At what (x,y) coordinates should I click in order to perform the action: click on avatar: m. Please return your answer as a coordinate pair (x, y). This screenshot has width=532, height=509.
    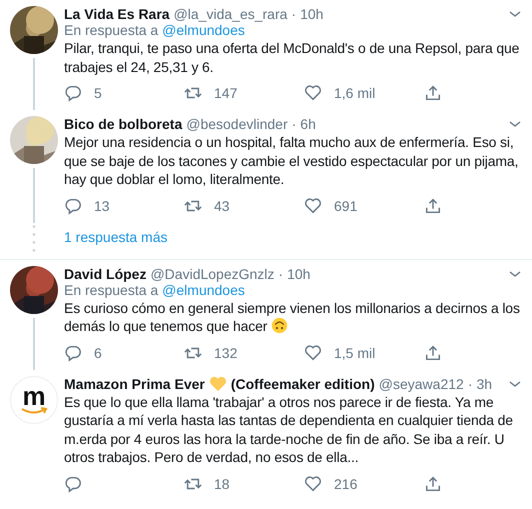
    Looking at the image, I should click on (34, 400).